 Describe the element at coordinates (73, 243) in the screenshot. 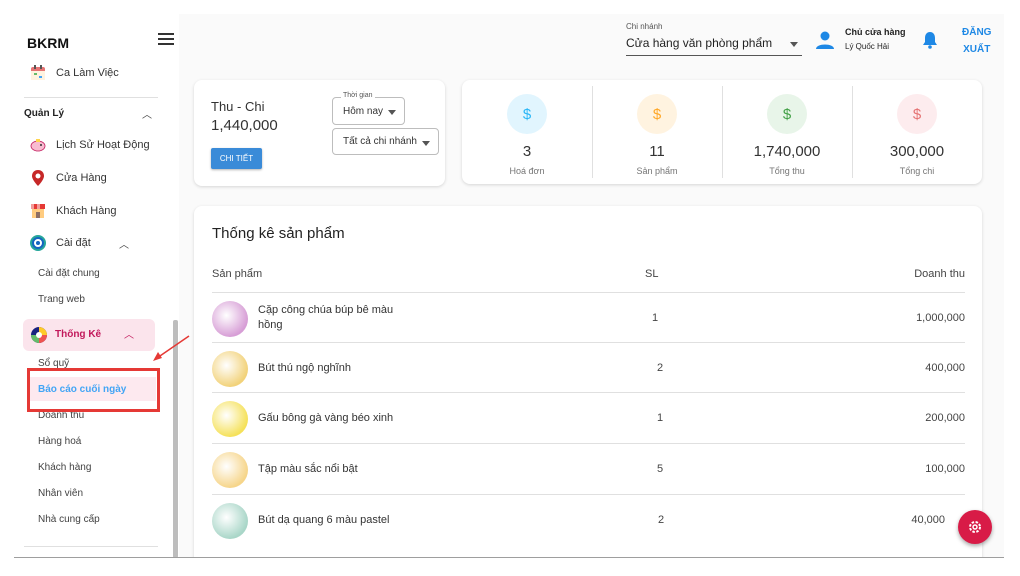

I see `sidebar-item-label: Cài đặt` at that location.